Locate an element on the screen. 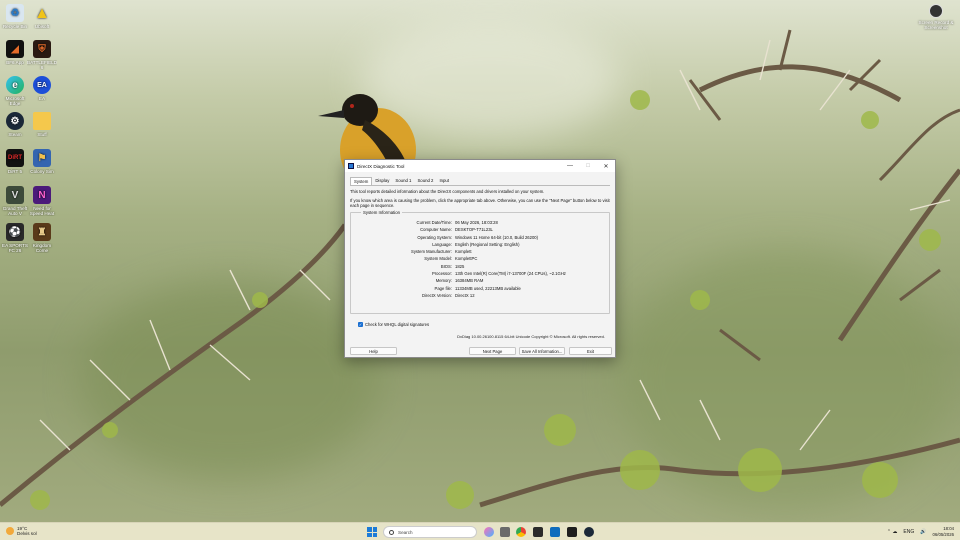 This screenshot has height=540, width=960. window-title: DirectX Diagnostic Tool is located at coordinates (381, 166).